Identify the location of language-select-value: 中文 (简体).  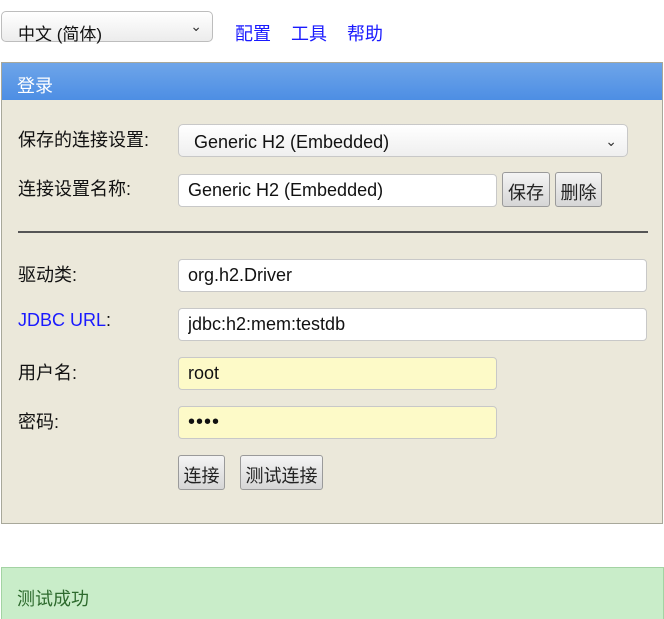
(60, 34).